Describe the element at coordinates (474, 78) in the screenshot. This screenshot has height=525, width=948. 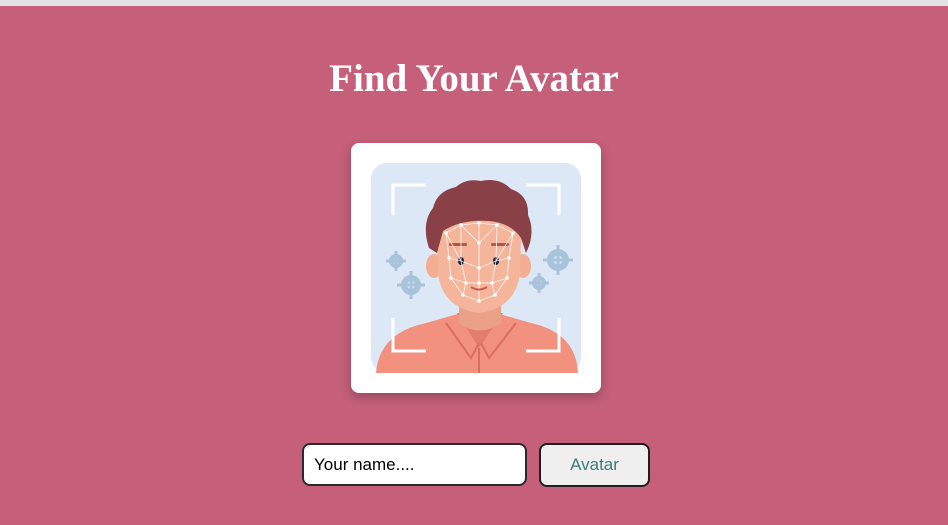
I see `page-title: Find Your Avatar` at that location.